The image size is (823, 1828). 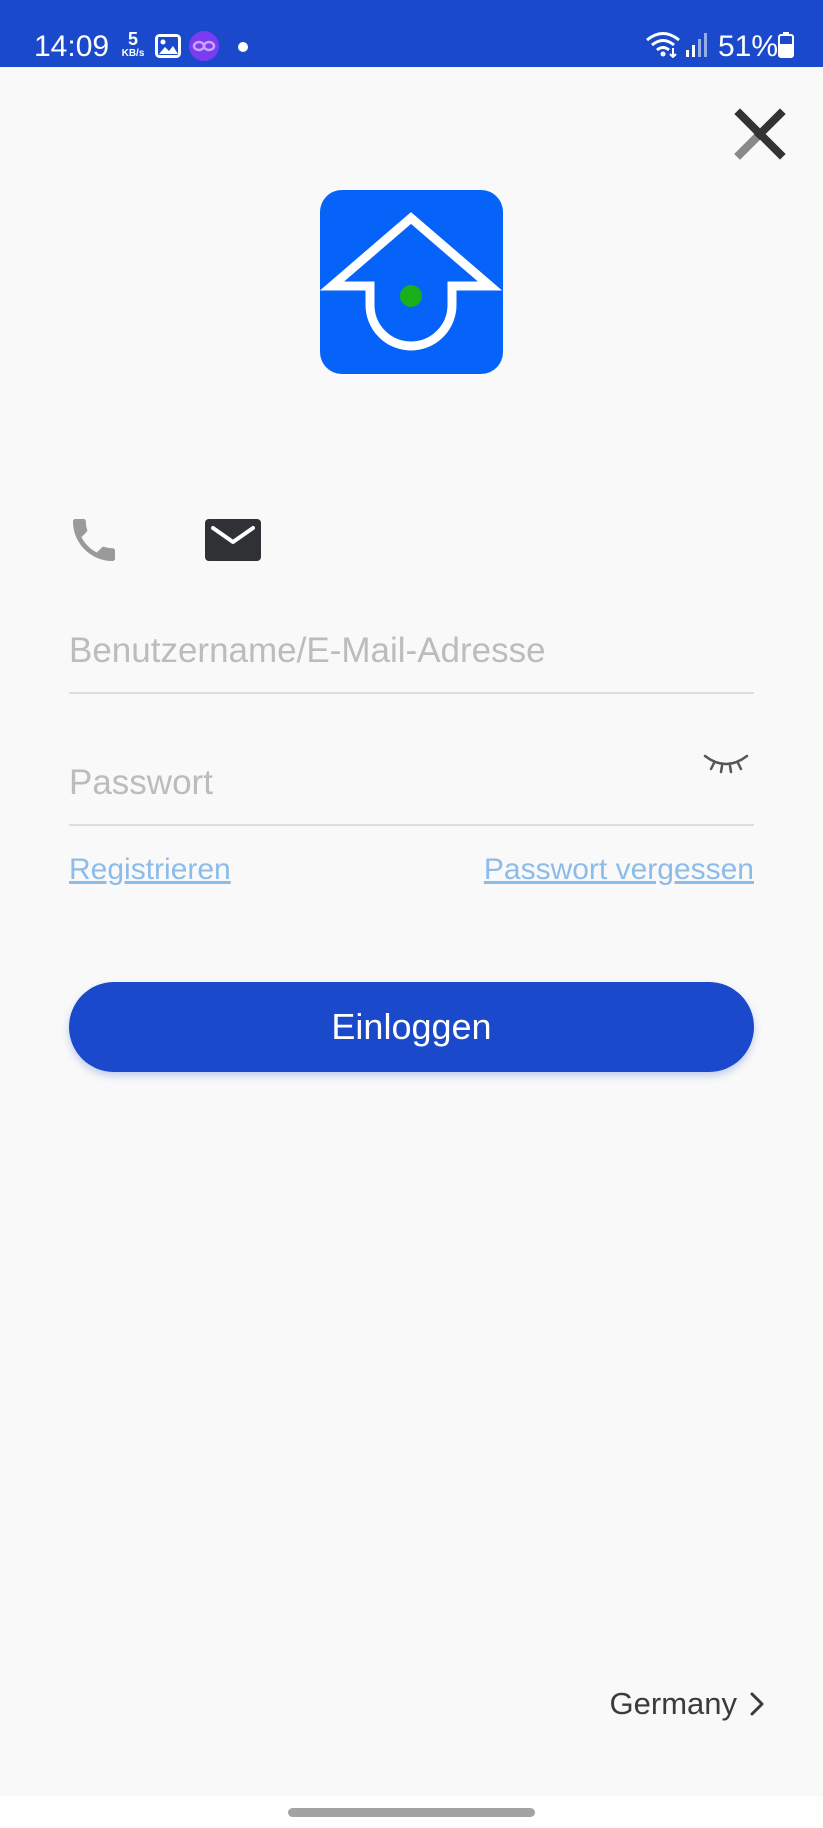 I want to click on tab-phone-login, so click(x=94, y=540).